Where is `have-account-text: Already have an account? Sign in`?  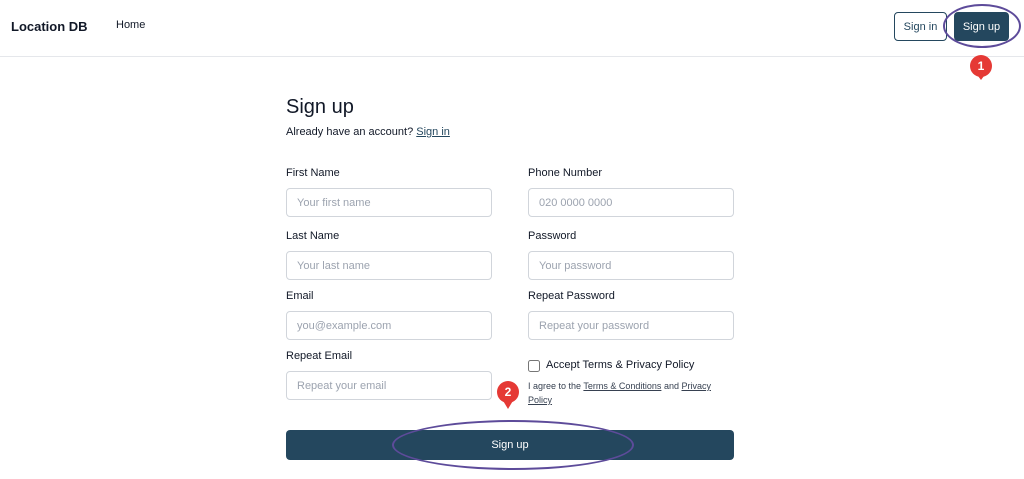
have-account-text: Already have an account? Sign in is located at coordinates (368, 132).